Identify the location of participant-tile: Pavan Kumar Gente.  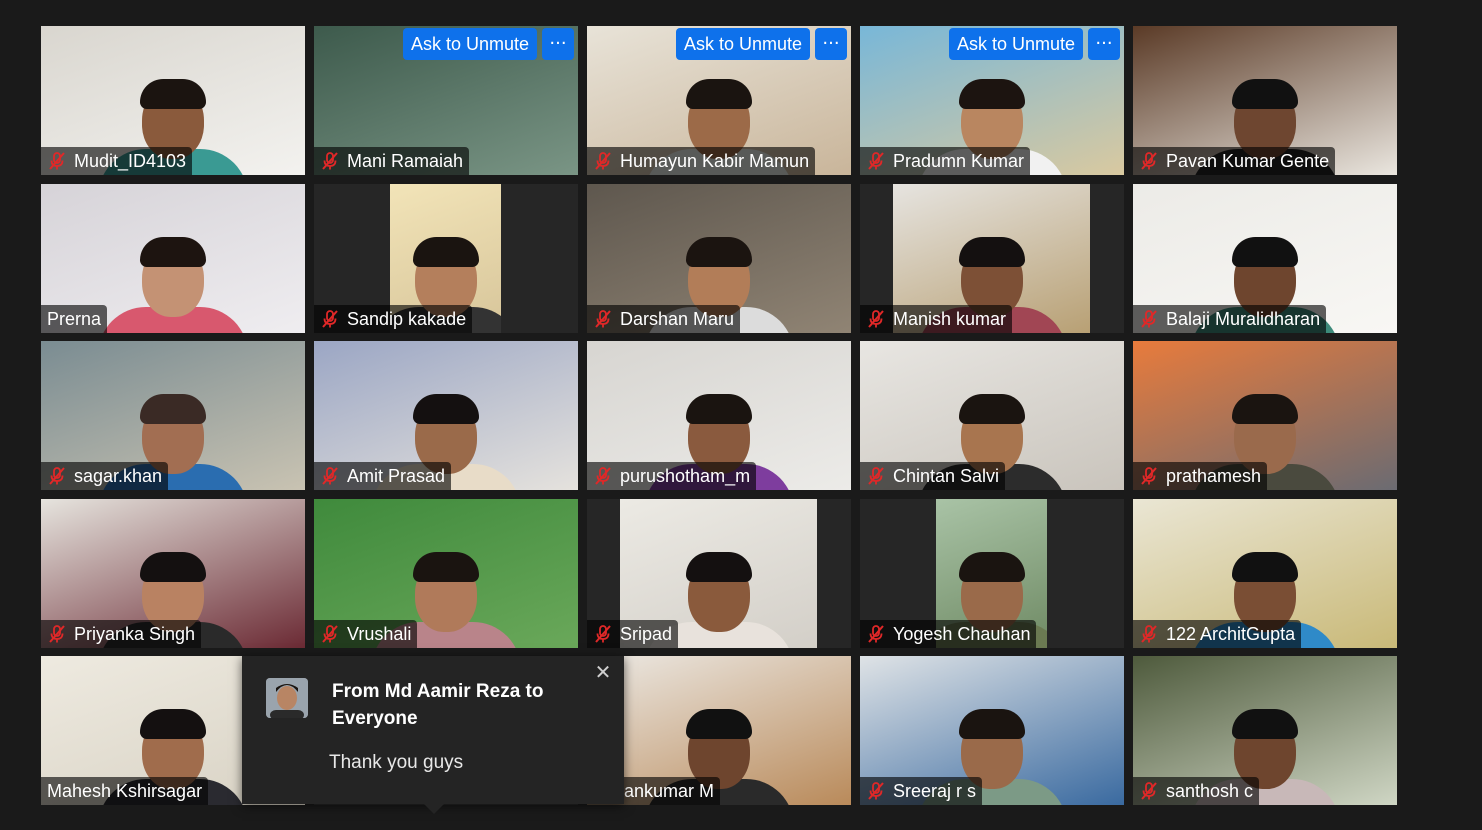
(1265, 100).